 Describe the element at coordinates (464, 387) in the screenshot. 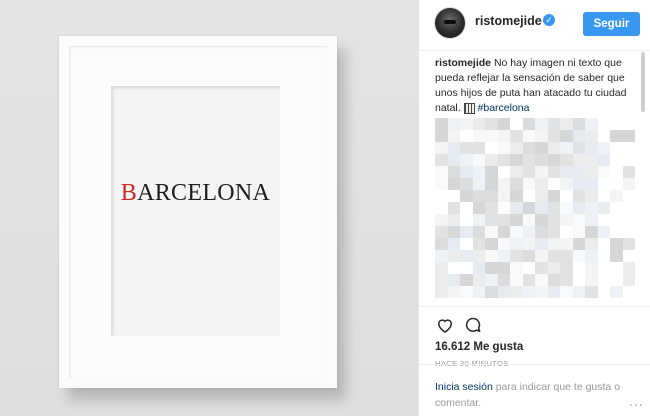

I see `login-link: Inicia sesión` at that location.